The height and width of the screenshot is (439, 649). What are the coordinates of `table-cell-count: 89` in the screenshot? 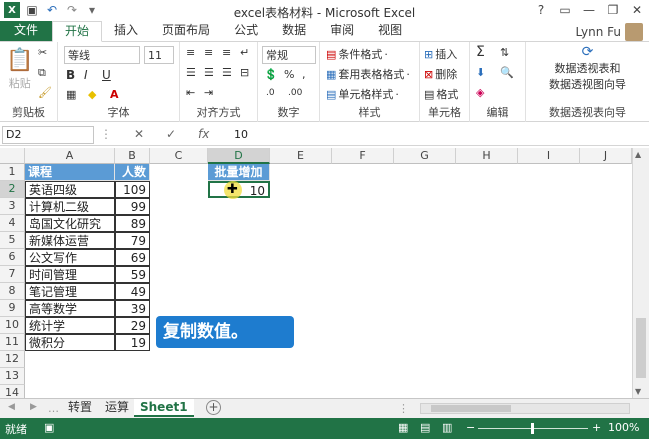 It's located at (132, 223).